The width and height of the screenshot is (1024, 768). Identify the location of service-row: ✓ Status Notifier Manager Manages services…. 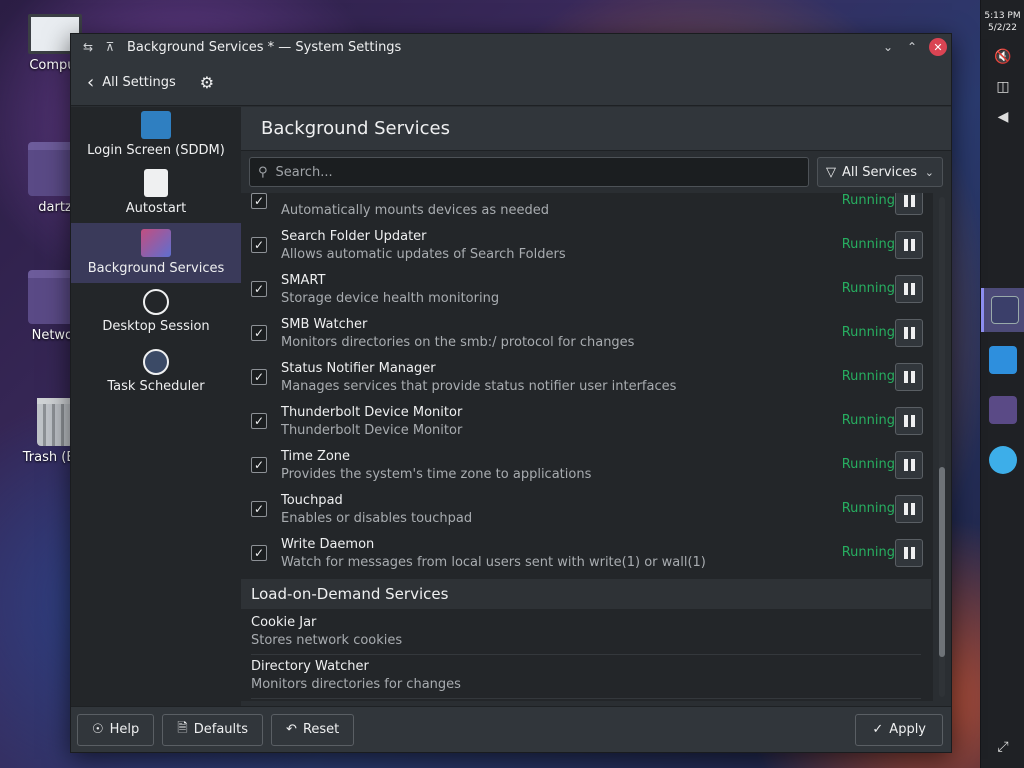
(586, 379).